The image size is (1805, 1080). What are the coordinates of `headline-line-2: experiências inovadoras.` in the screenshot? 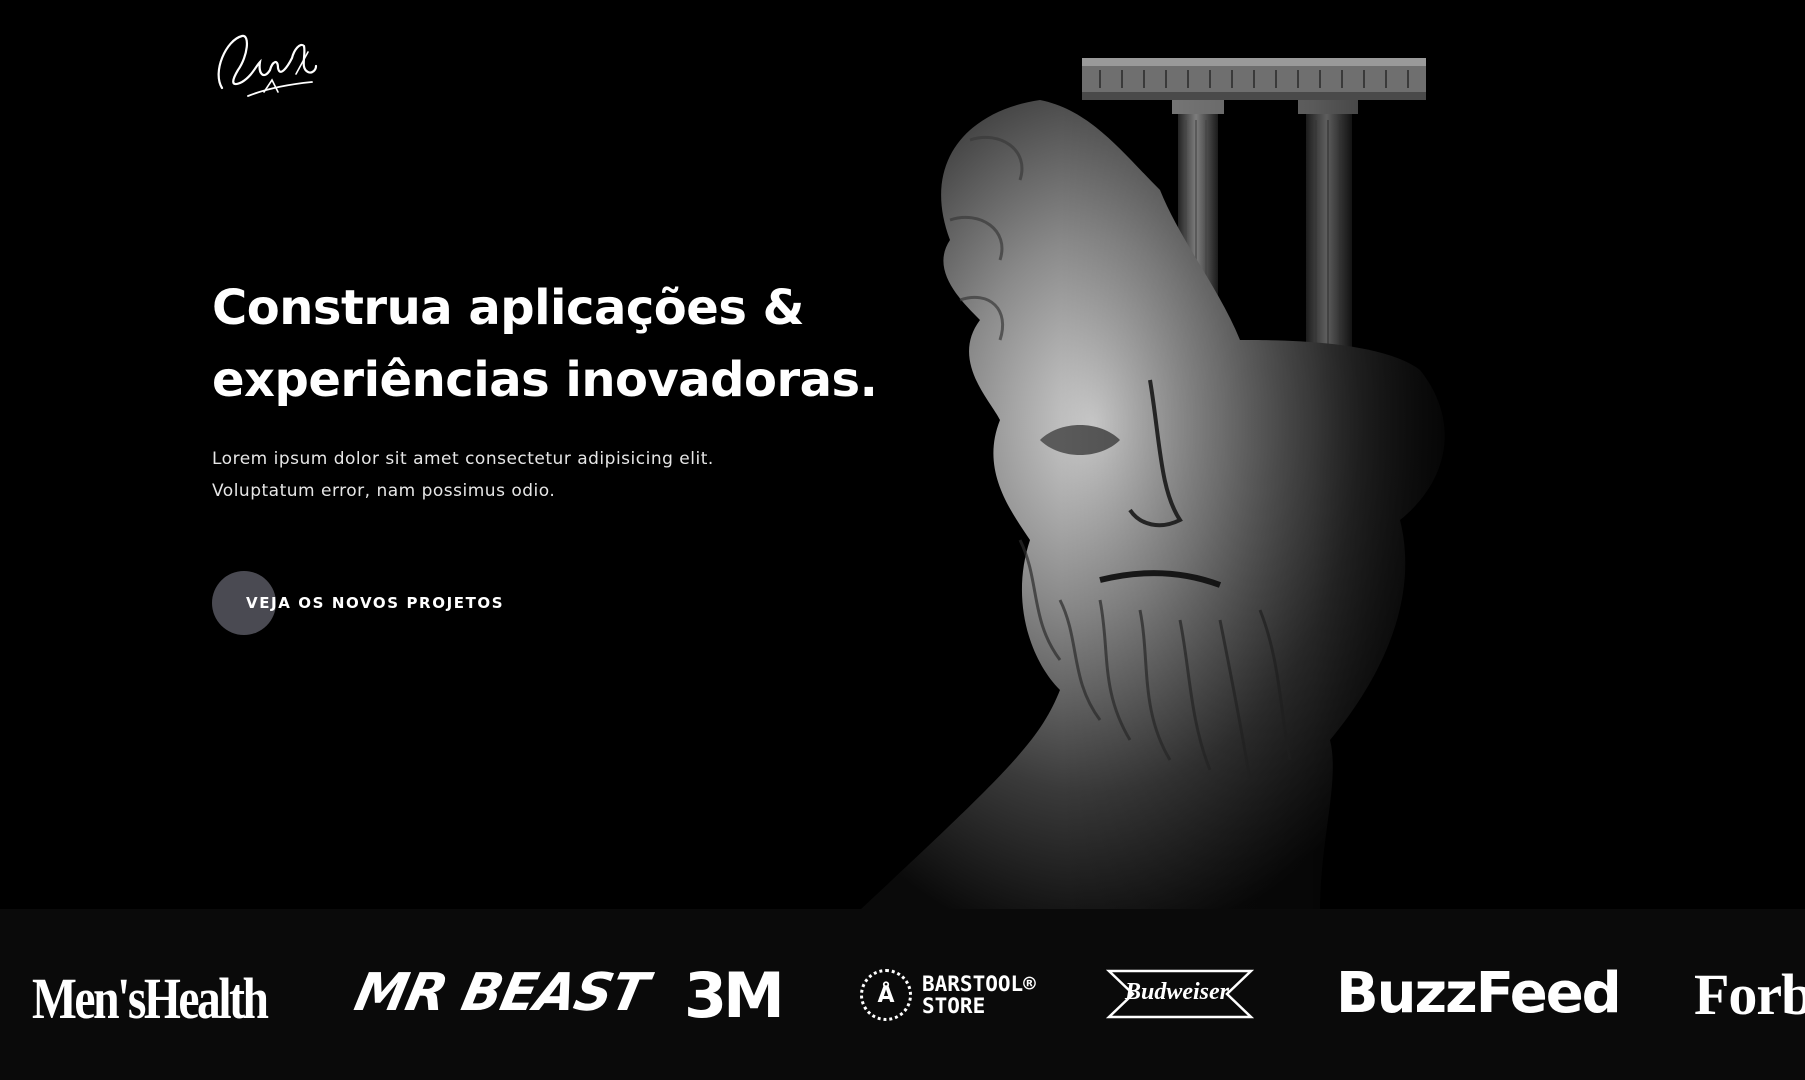 It's located at (545, 380).